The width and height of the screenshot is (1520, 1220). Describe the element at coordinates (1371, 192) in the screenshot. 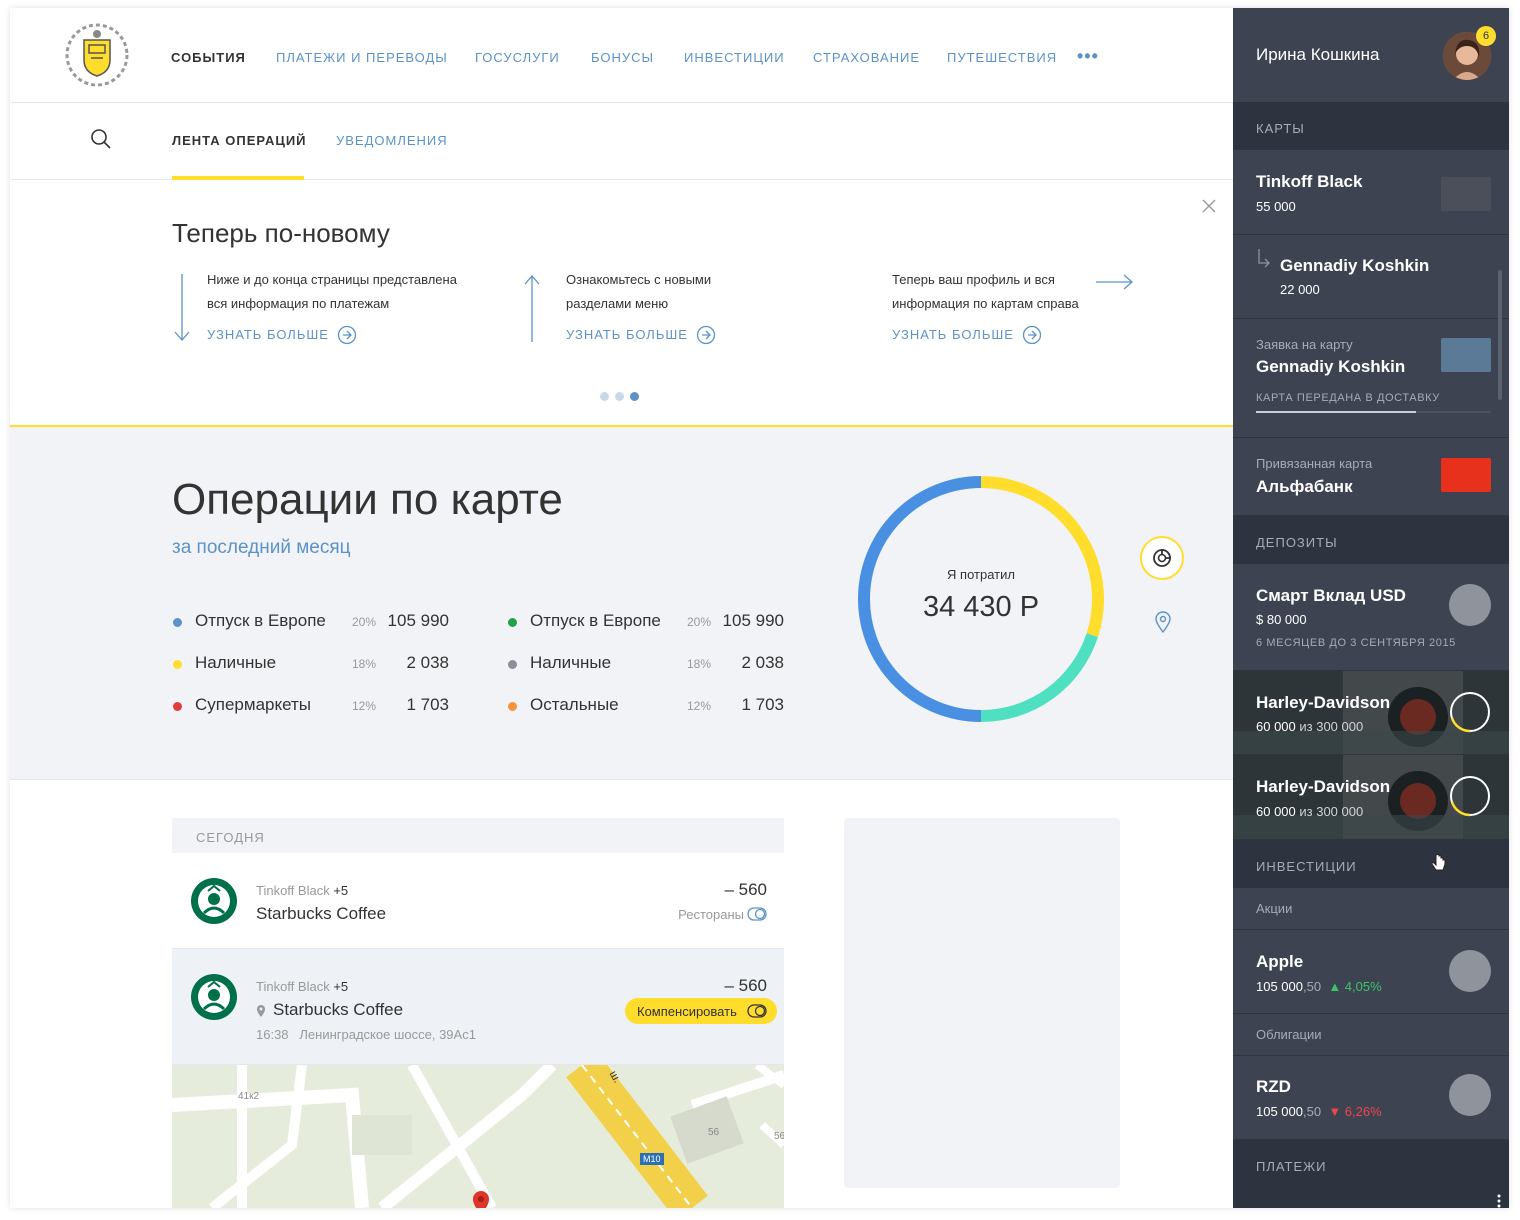

I see `card-item: Tinkoff Black 55 000` at that location.